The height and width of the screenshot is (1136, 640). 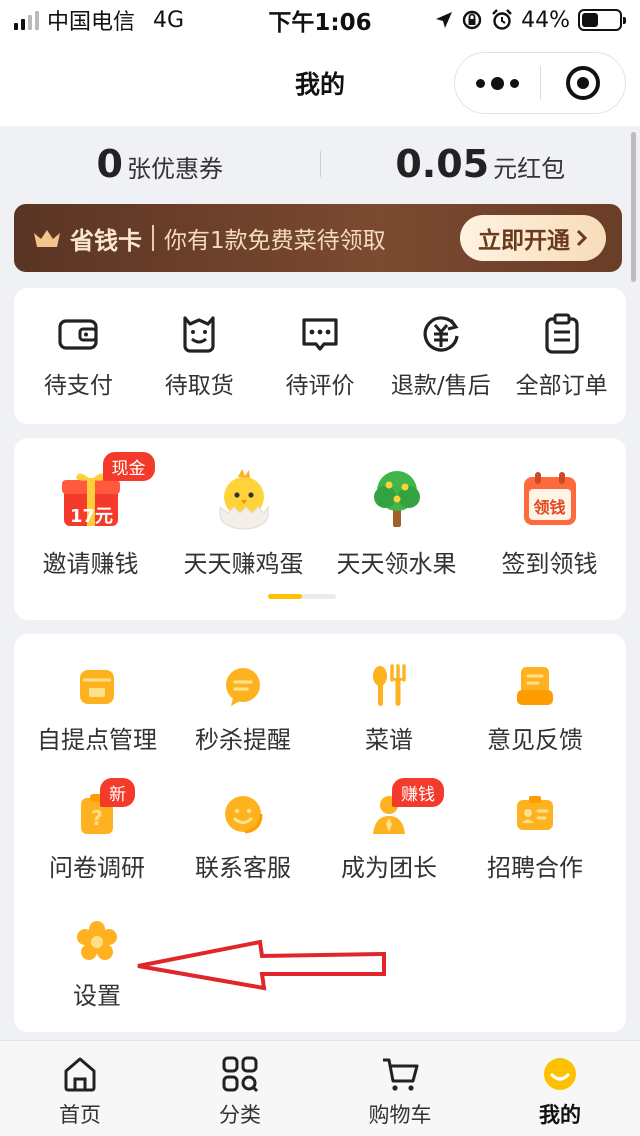 What do you see at coordinates (441, 356) in the screenshot?
I see `order-refund: 退款/售后` at bounding box center [441, 356].